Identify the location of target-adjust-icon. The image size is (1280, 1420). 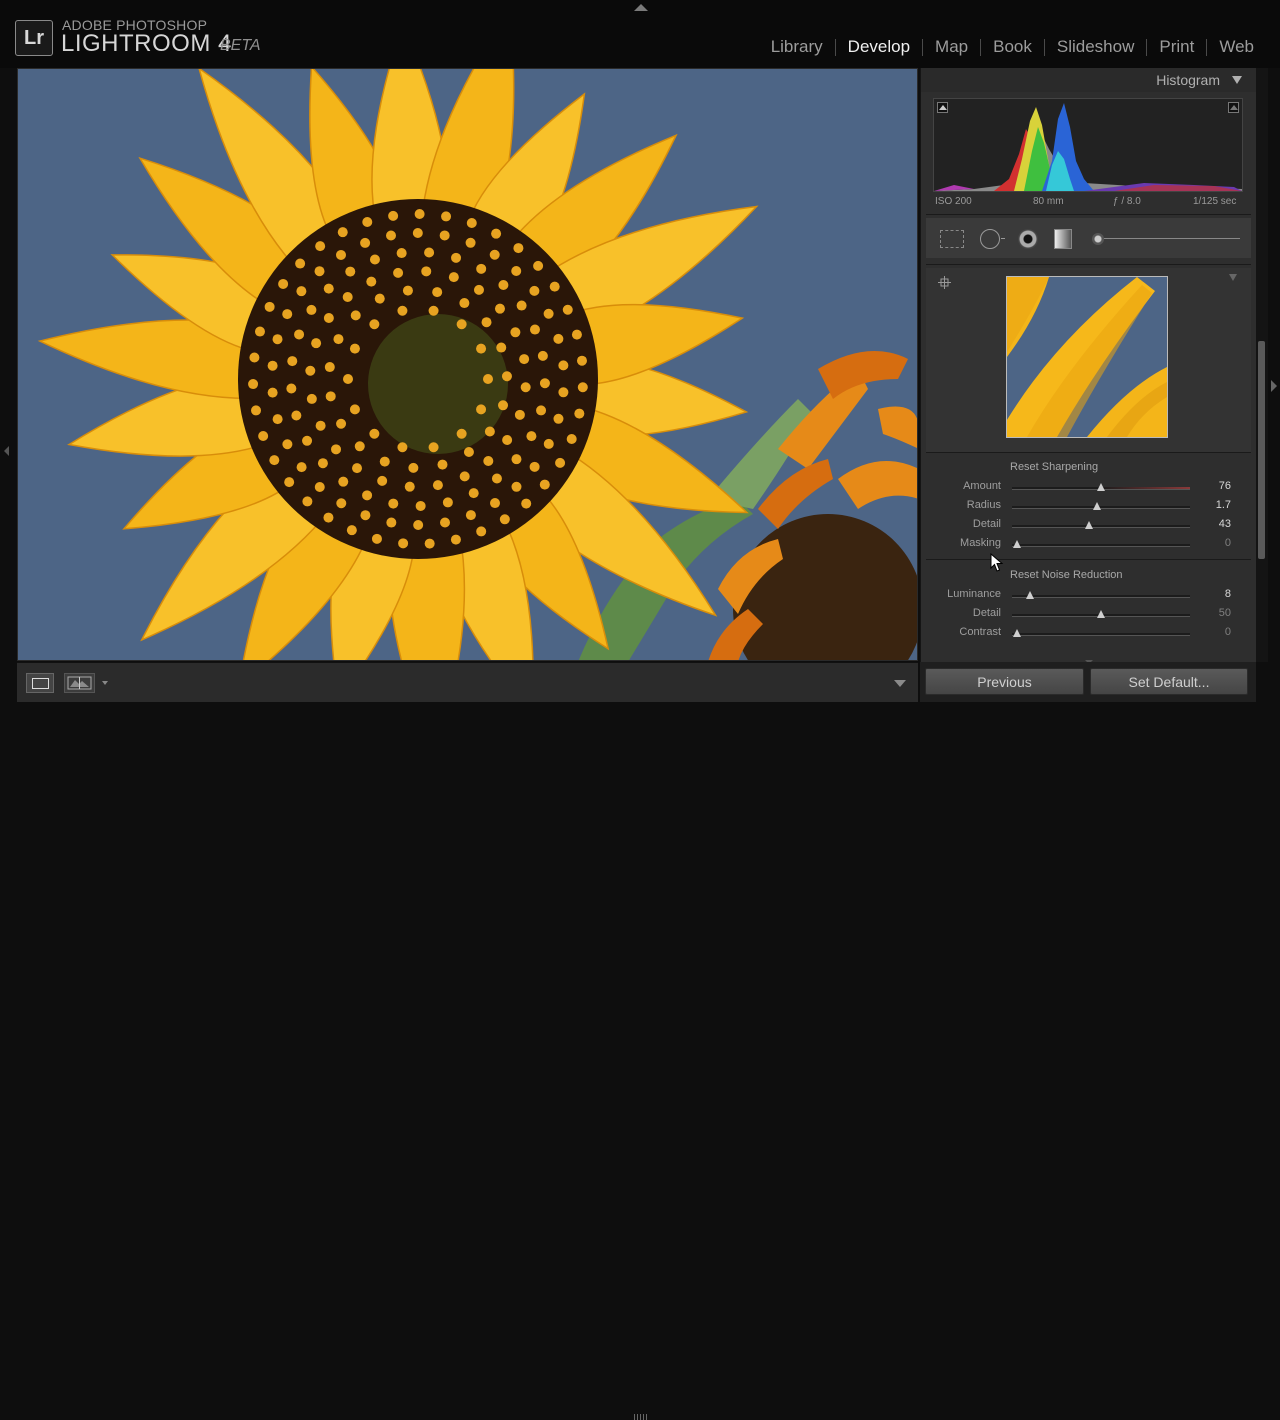
(944, 282).